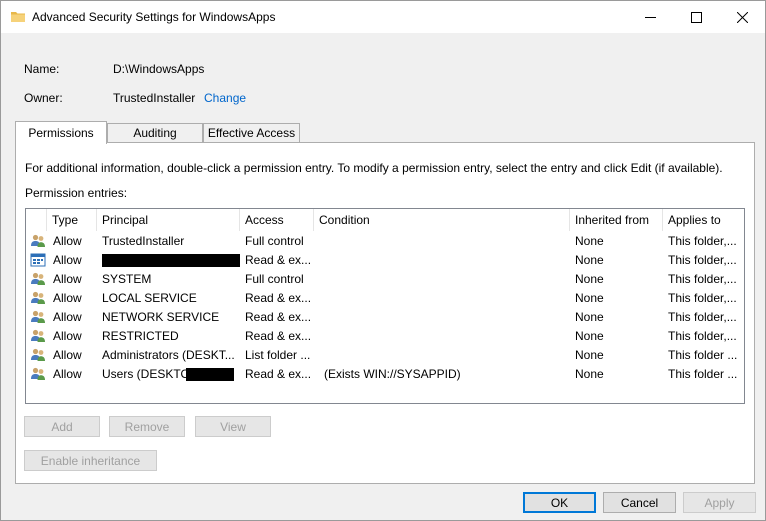 Image resolution: width=766 pixels, height=521 pixels. I want to click on cancel-button: Cancel, so click(639, 502).